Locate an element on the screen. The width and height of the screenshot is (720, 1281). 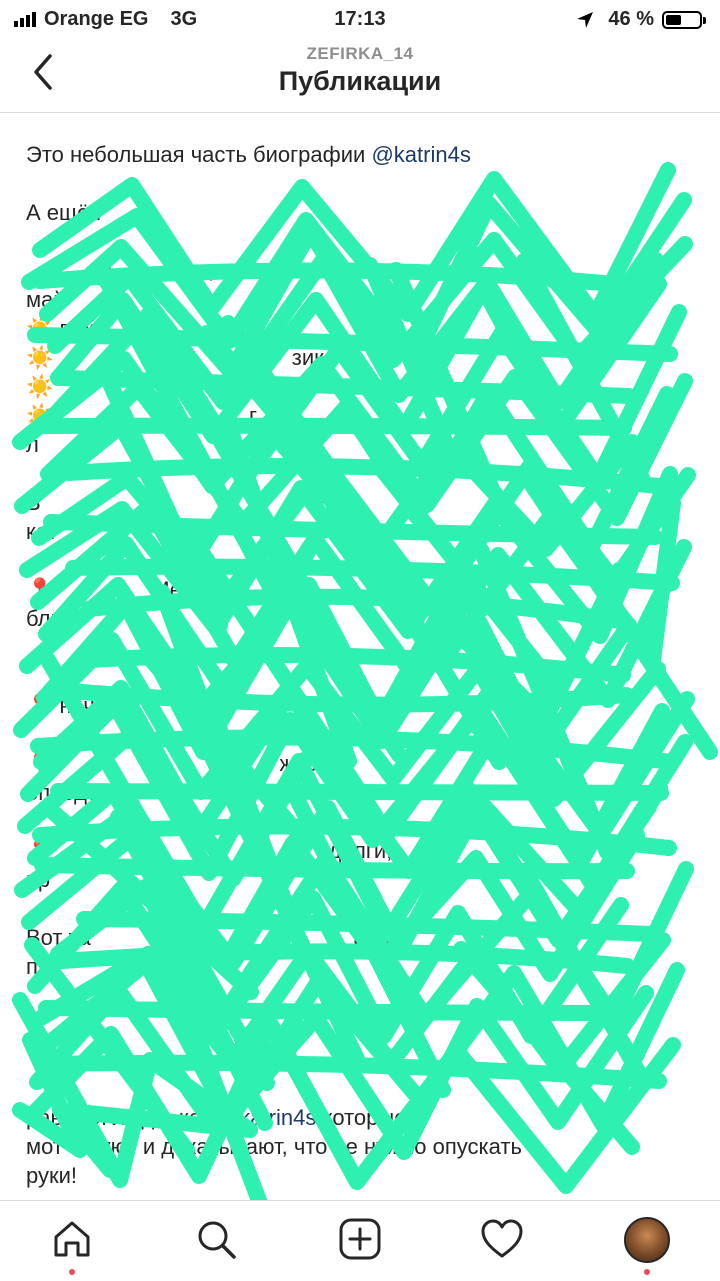
caption-line: 📍 жизни is located at coordinates (184, 763).